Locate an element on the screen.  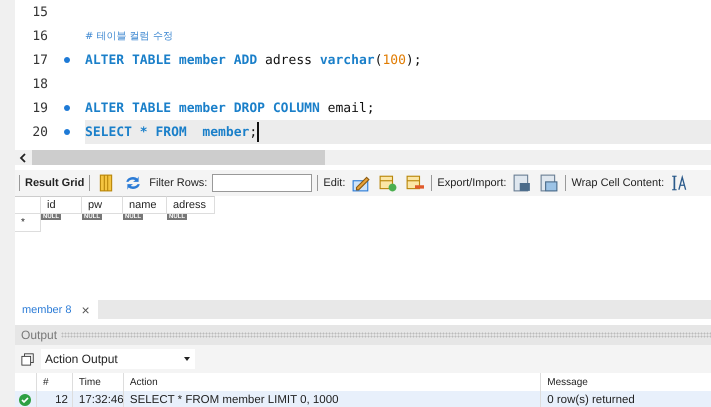
column-header: adress is located at coordinates (191, 205).